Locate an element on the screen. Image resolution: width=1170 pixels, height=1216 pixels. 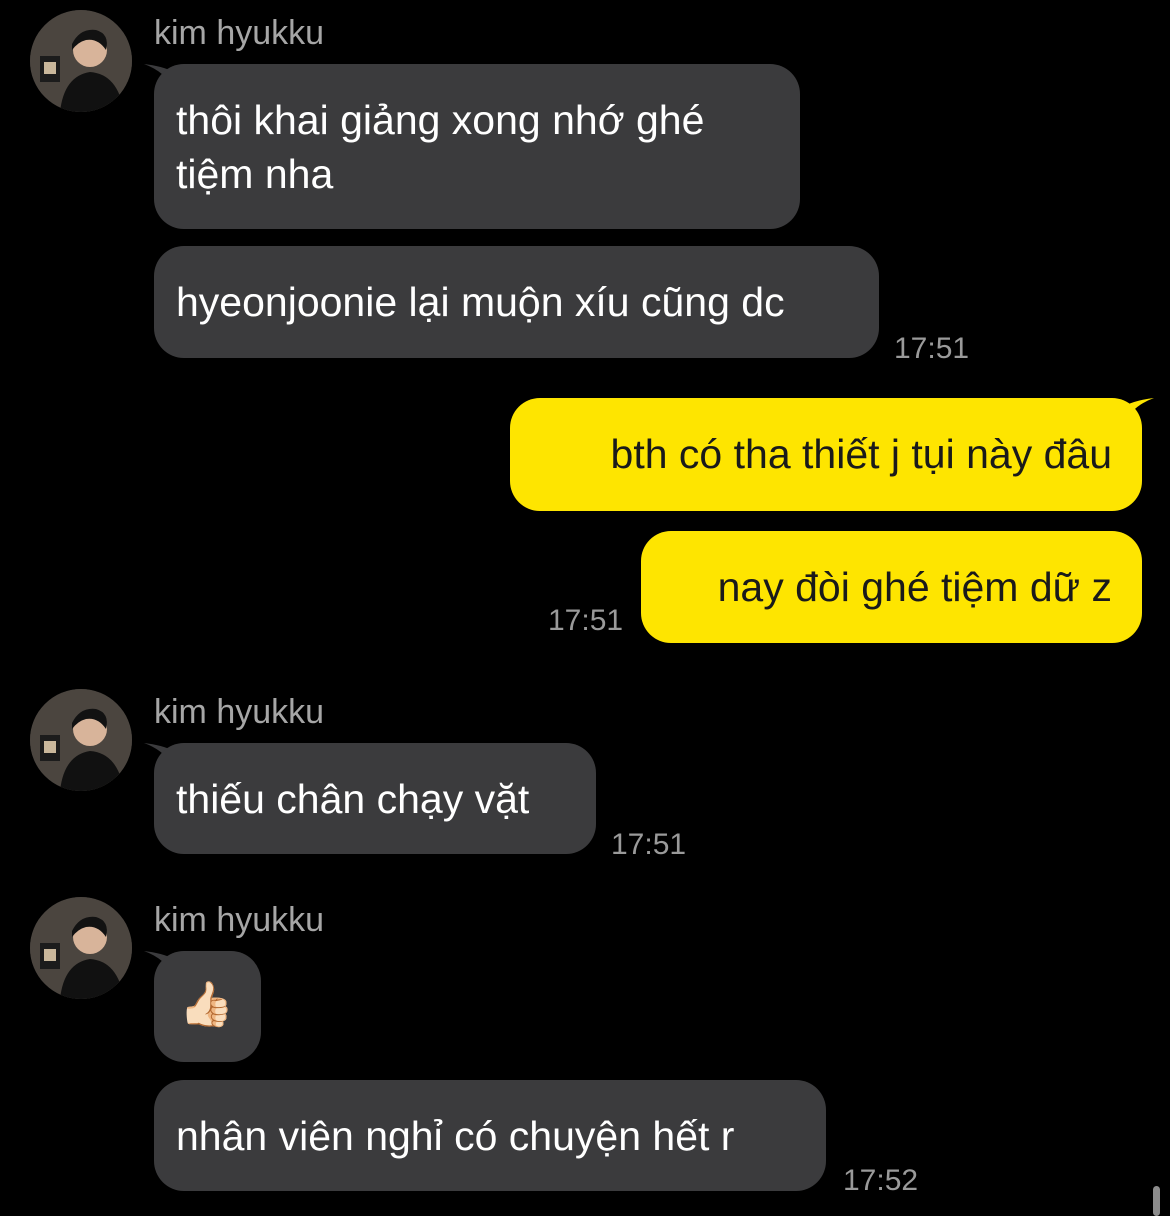
message-bubble: bth có tha thiết j tụi này đâu is located at coordinates (826, 454).